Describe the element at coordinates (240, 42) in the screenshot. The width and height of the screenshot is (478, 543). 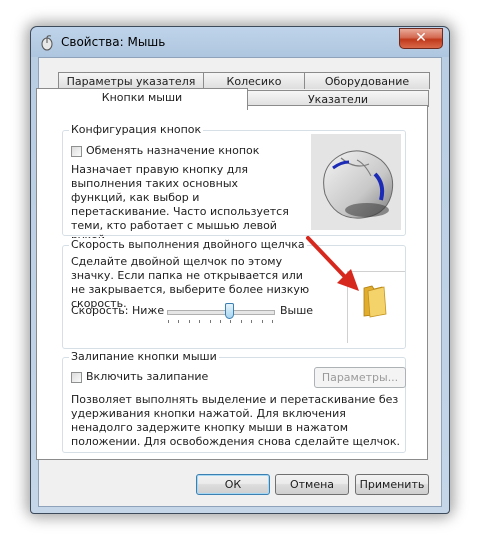
I see `title-bar: Свойства: Мышь ✕` at that location.